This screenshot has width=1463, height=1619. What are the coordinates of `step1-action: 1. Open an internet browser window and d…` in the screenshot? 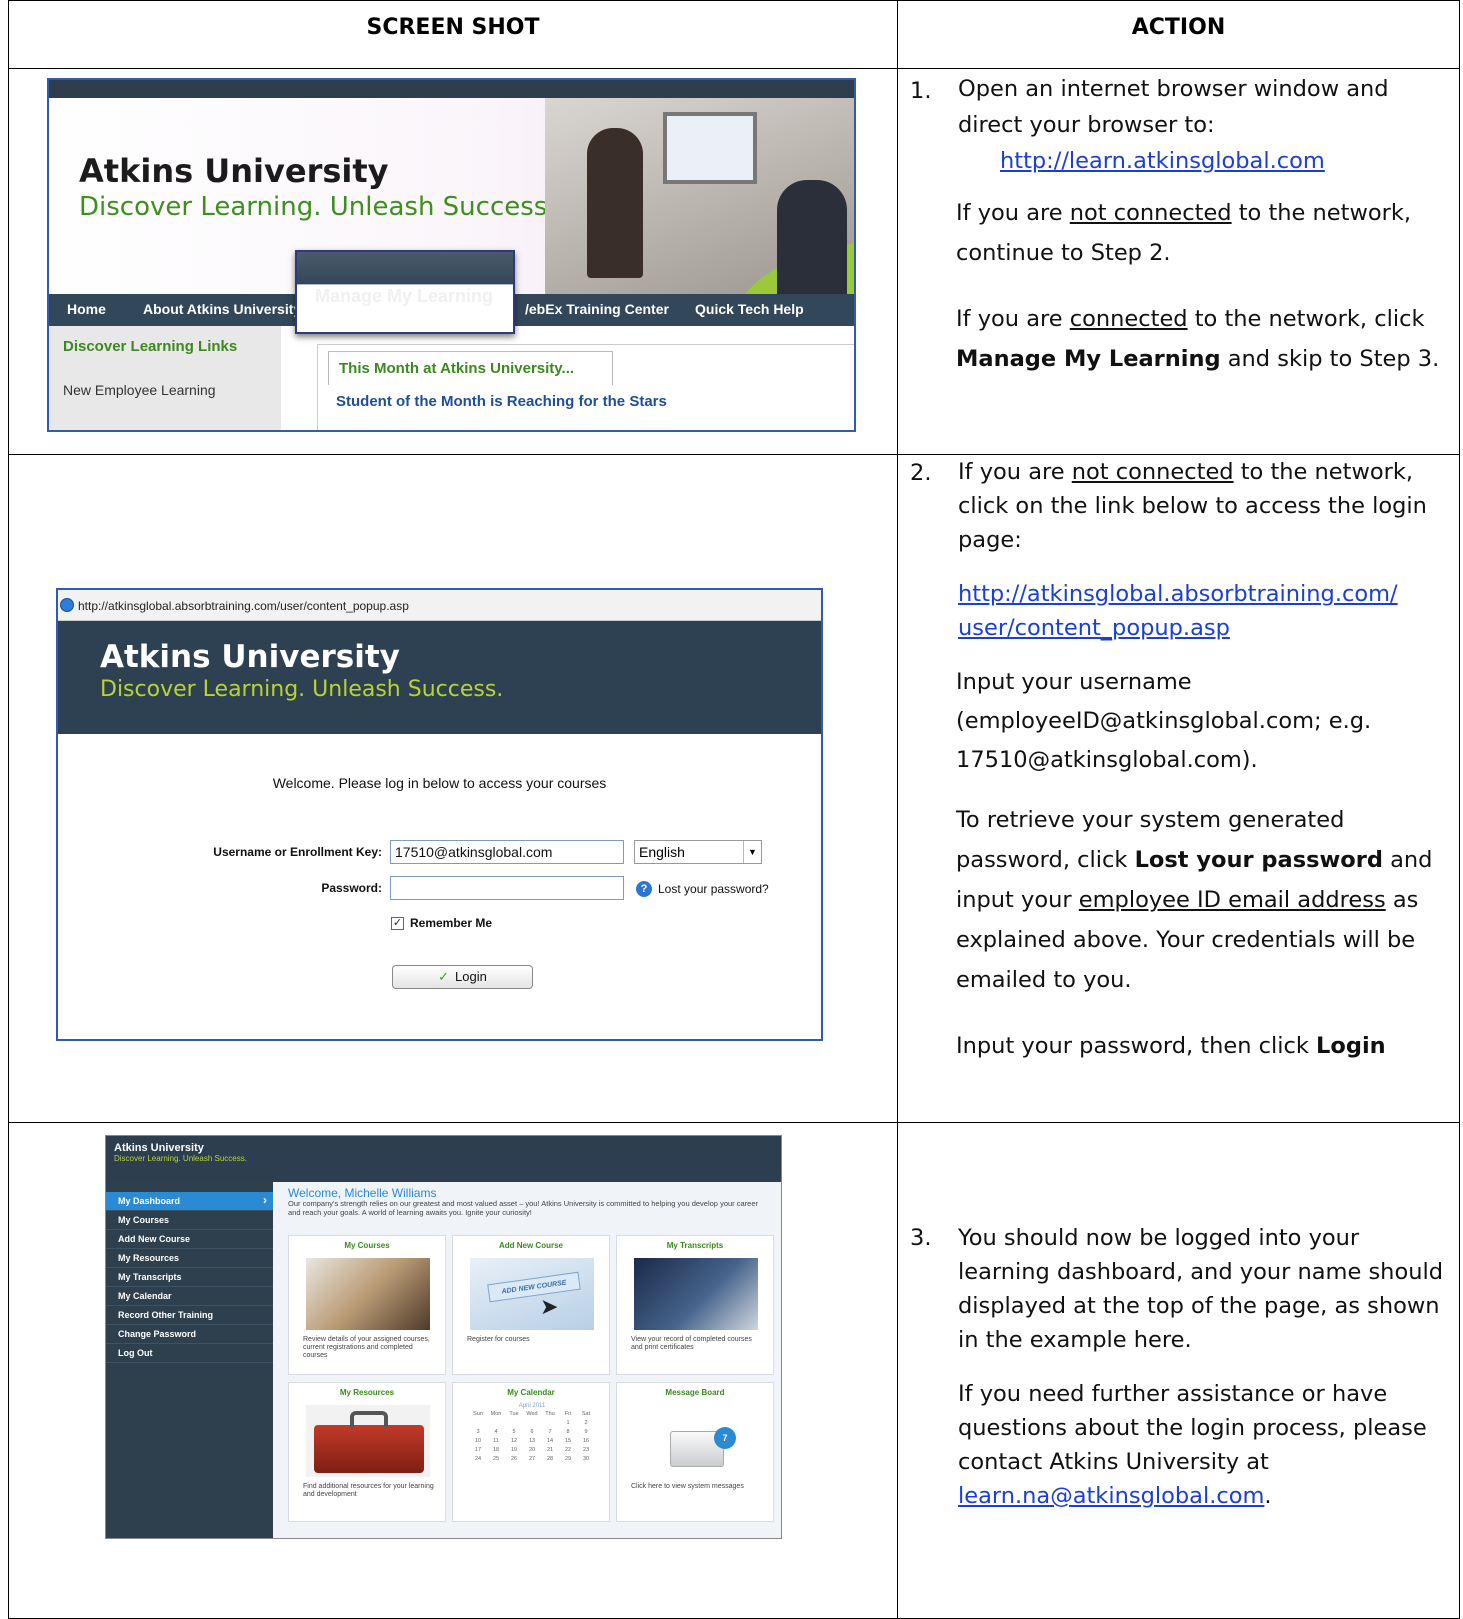 It's located at (1178, 261).